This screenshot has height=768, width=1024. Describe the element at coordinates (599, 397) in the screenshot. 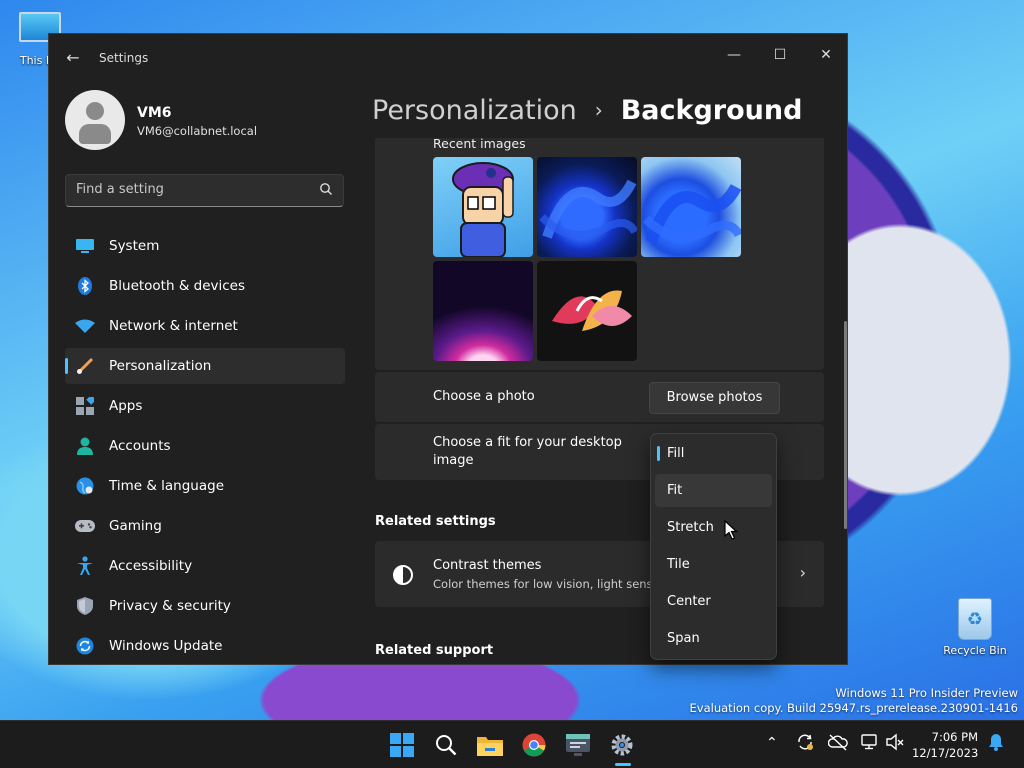

I see `choose-photo-row: Choose a photo Browse photos` at that location.